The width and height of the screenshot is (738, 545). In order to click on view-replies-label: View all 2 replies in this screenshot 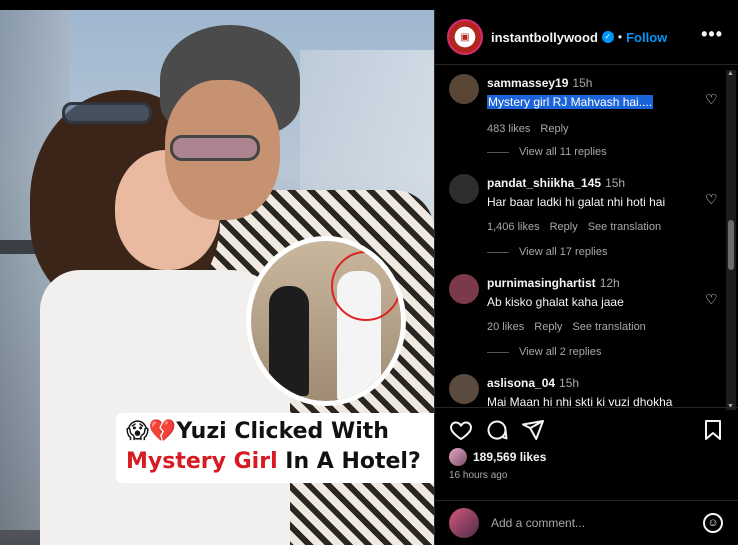, I will do `click(560, 352)`.